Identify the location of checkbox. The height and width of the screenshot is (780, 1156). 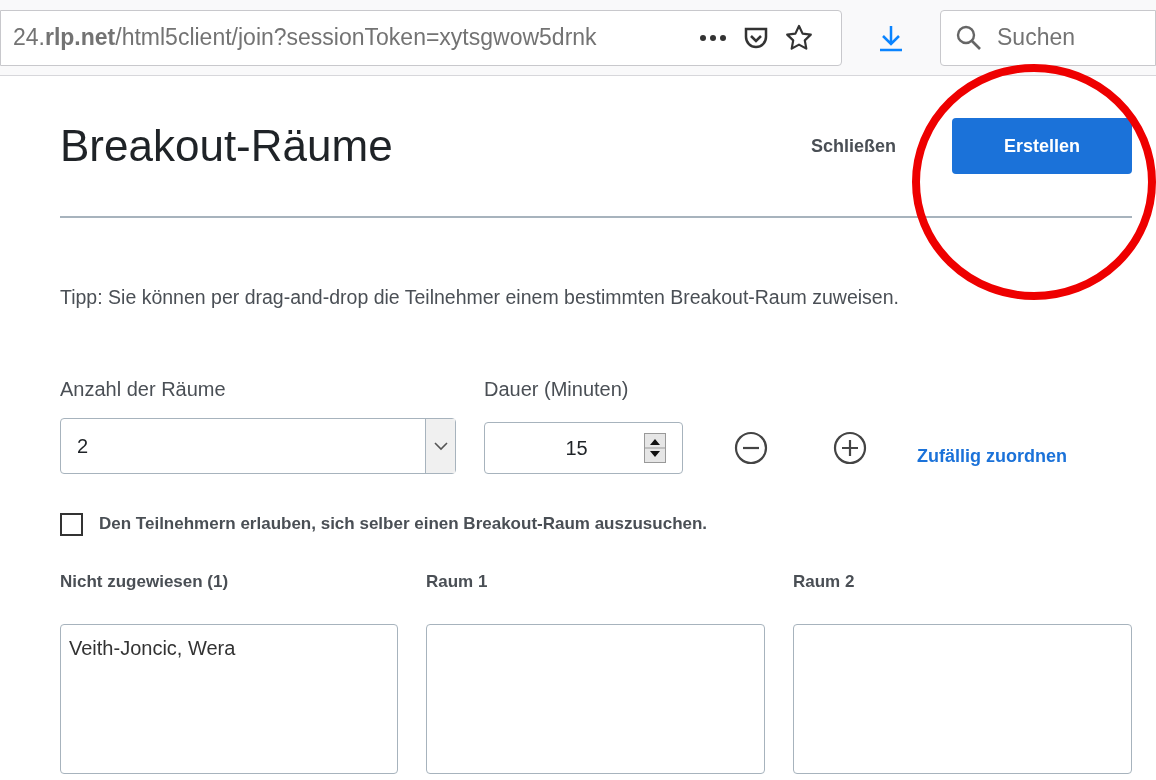
(71, 524).